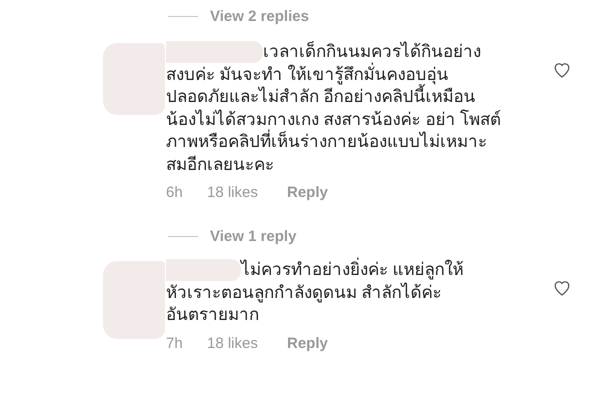 Image resolution: width=593 pixels, height=409 pixels. I want to click on view-replies-link: View 1 reply, so click(253, 236).